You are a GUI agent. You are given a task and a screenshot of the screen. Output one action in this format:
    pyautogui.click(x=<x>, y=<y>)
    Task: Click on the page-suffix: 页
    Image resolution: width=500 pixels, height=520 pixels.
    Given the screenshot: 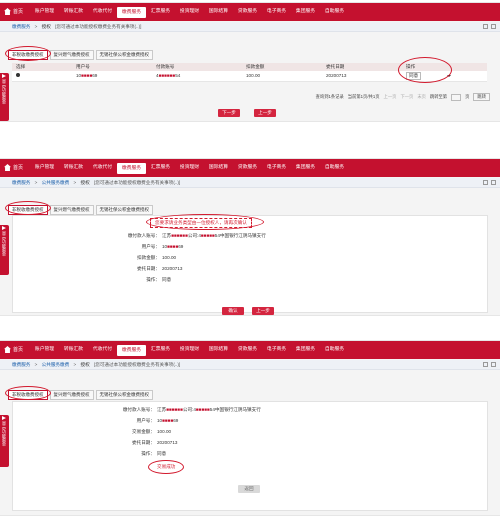 What is the action you would take?
    pyautogui.click(x=467, y=96)
    